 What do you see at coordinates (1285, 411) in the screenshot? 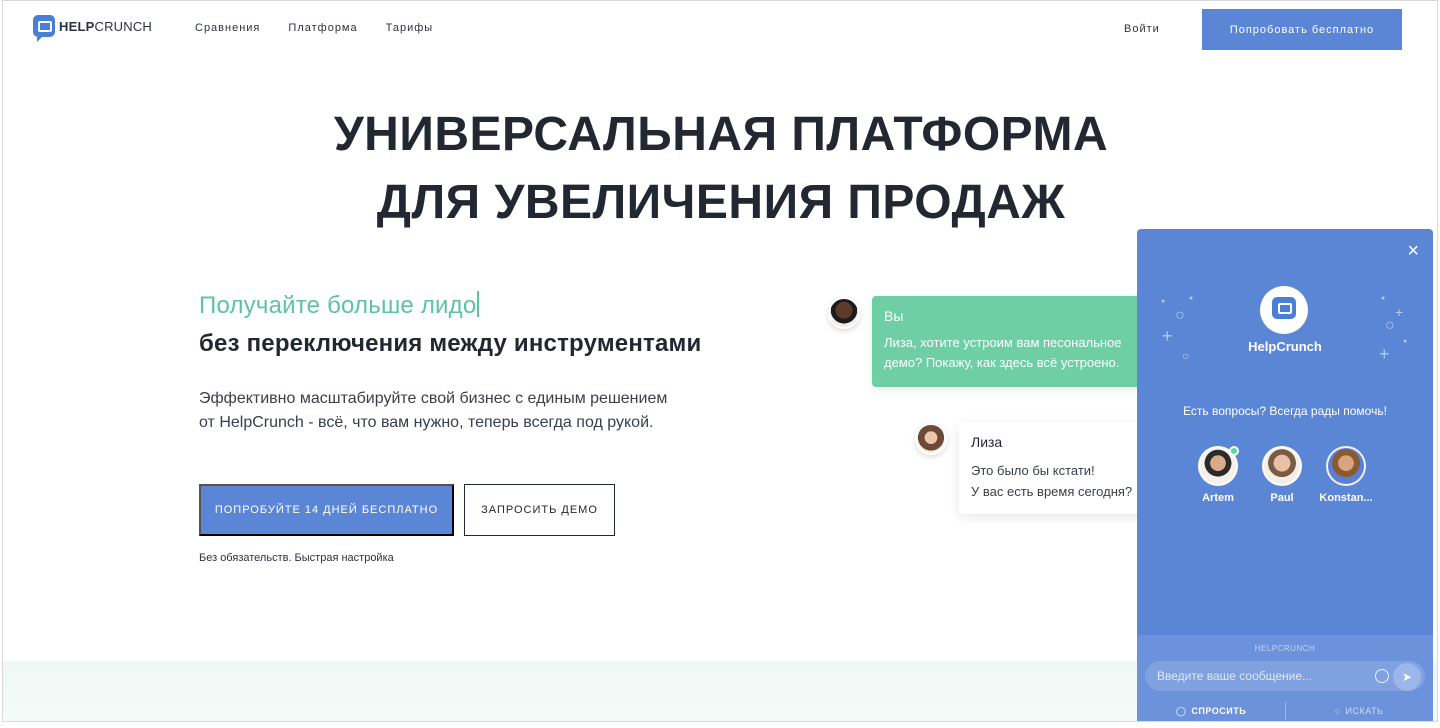
I see `widget-greeting: Есть вопросы? Всегда рады помочь!` at bounding box center [1285, 411].